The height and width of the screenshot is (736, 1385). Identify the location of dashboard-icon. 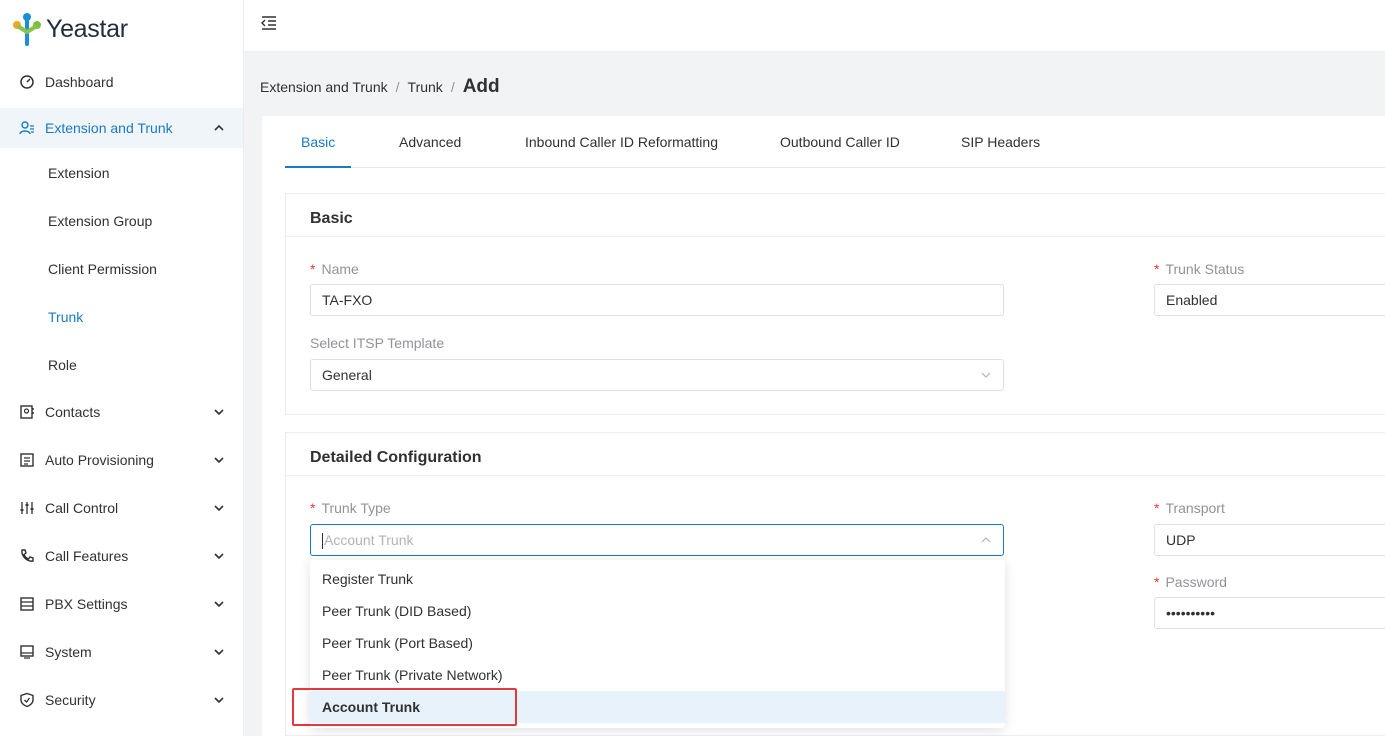
(27, 82).